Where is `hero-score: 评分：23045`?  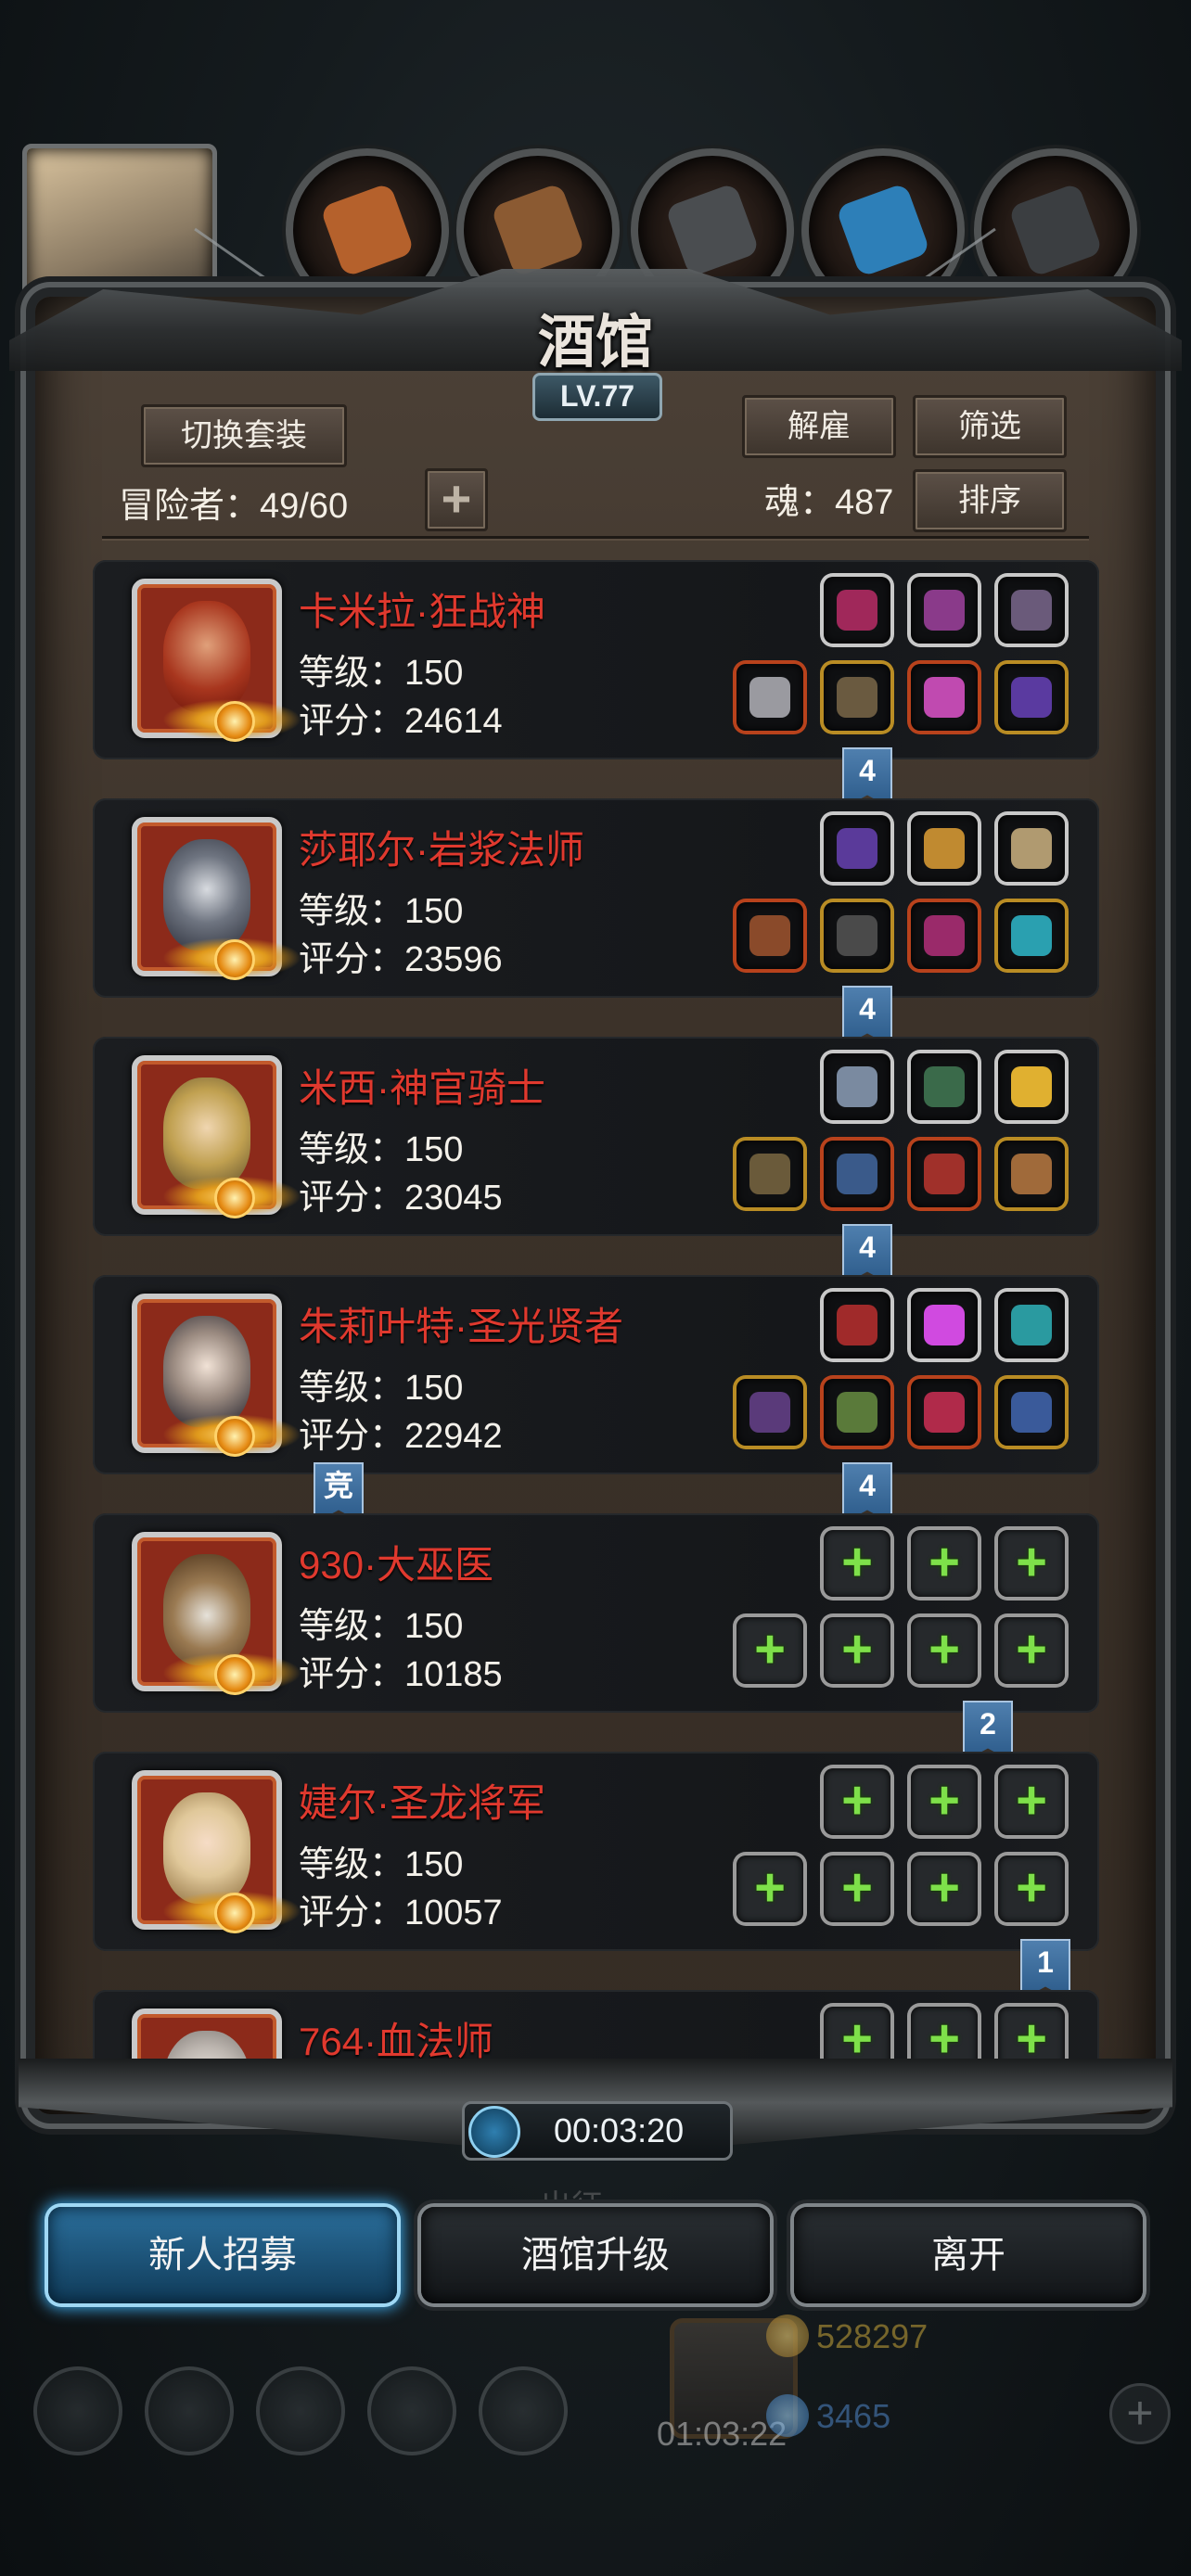 hero-score: 评分：23045 is located at coordinates (401, 1198).